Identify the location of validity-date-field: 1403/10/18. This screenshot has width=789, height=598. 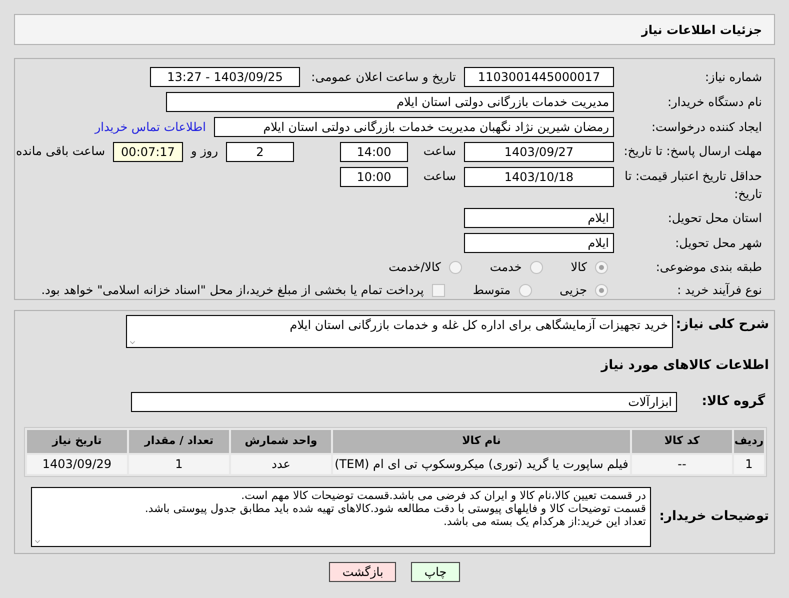
(539, 177).